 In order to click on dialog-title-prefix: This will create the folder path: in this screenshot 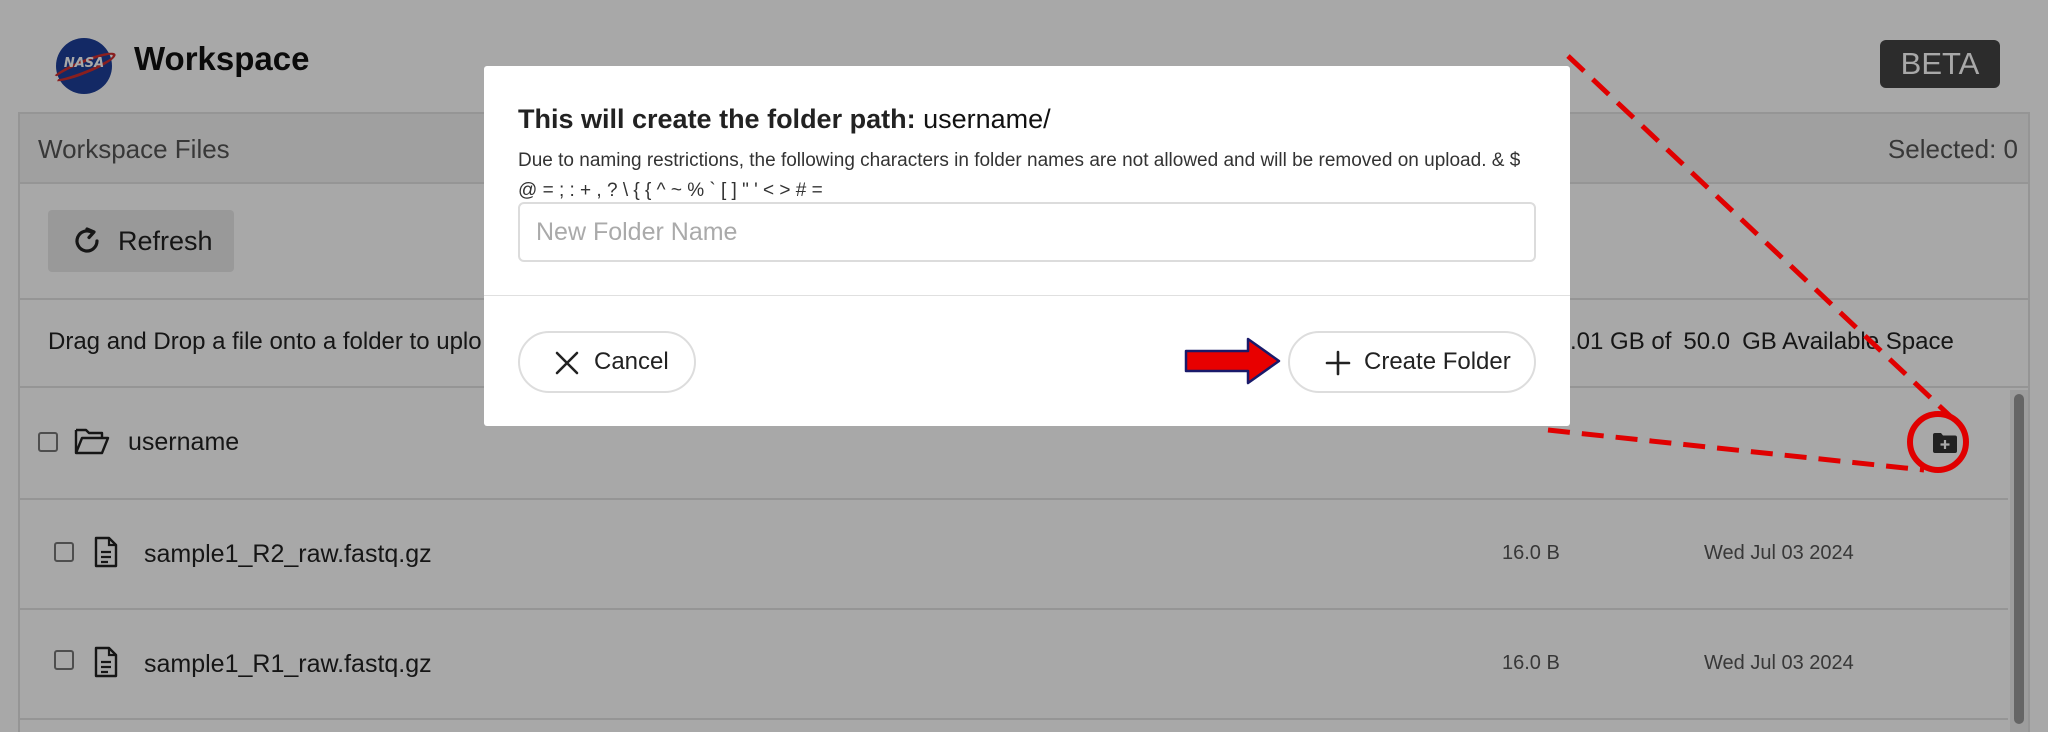, I will do `click(717, 119)`.